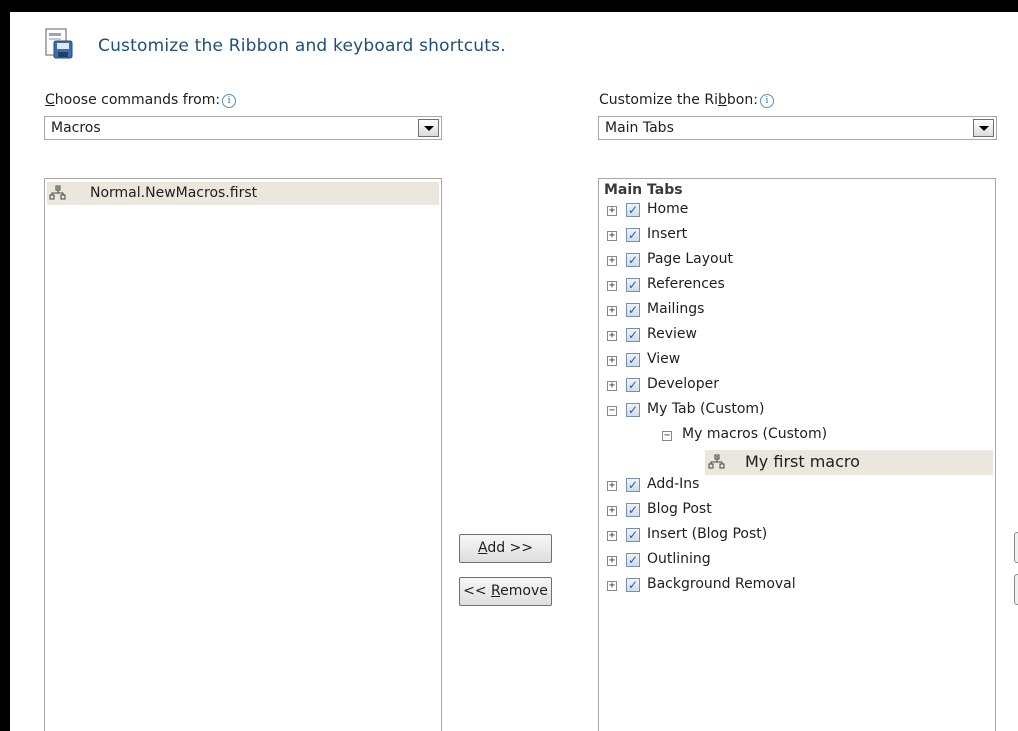 The image size is (1018, 731). I want to click on tree-item-review: + ✓ Review, so click(797, 337).